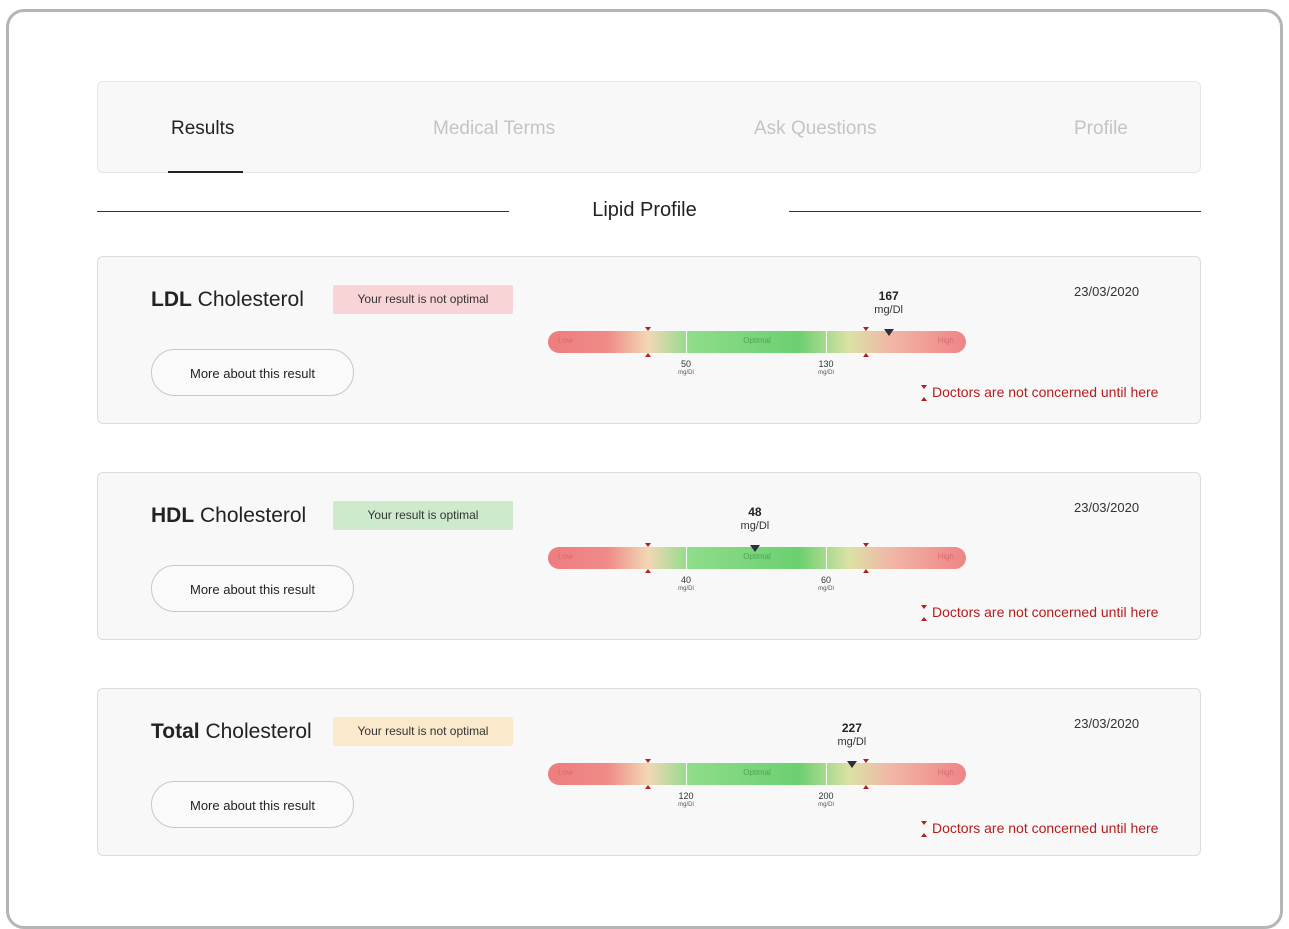 Image resolution: width=1289 pixels, height=929 pixels. Describe the element at coordinates (815, 129) in the screenshot. I see `tab-ask-questions: Ask Questions` at that location.